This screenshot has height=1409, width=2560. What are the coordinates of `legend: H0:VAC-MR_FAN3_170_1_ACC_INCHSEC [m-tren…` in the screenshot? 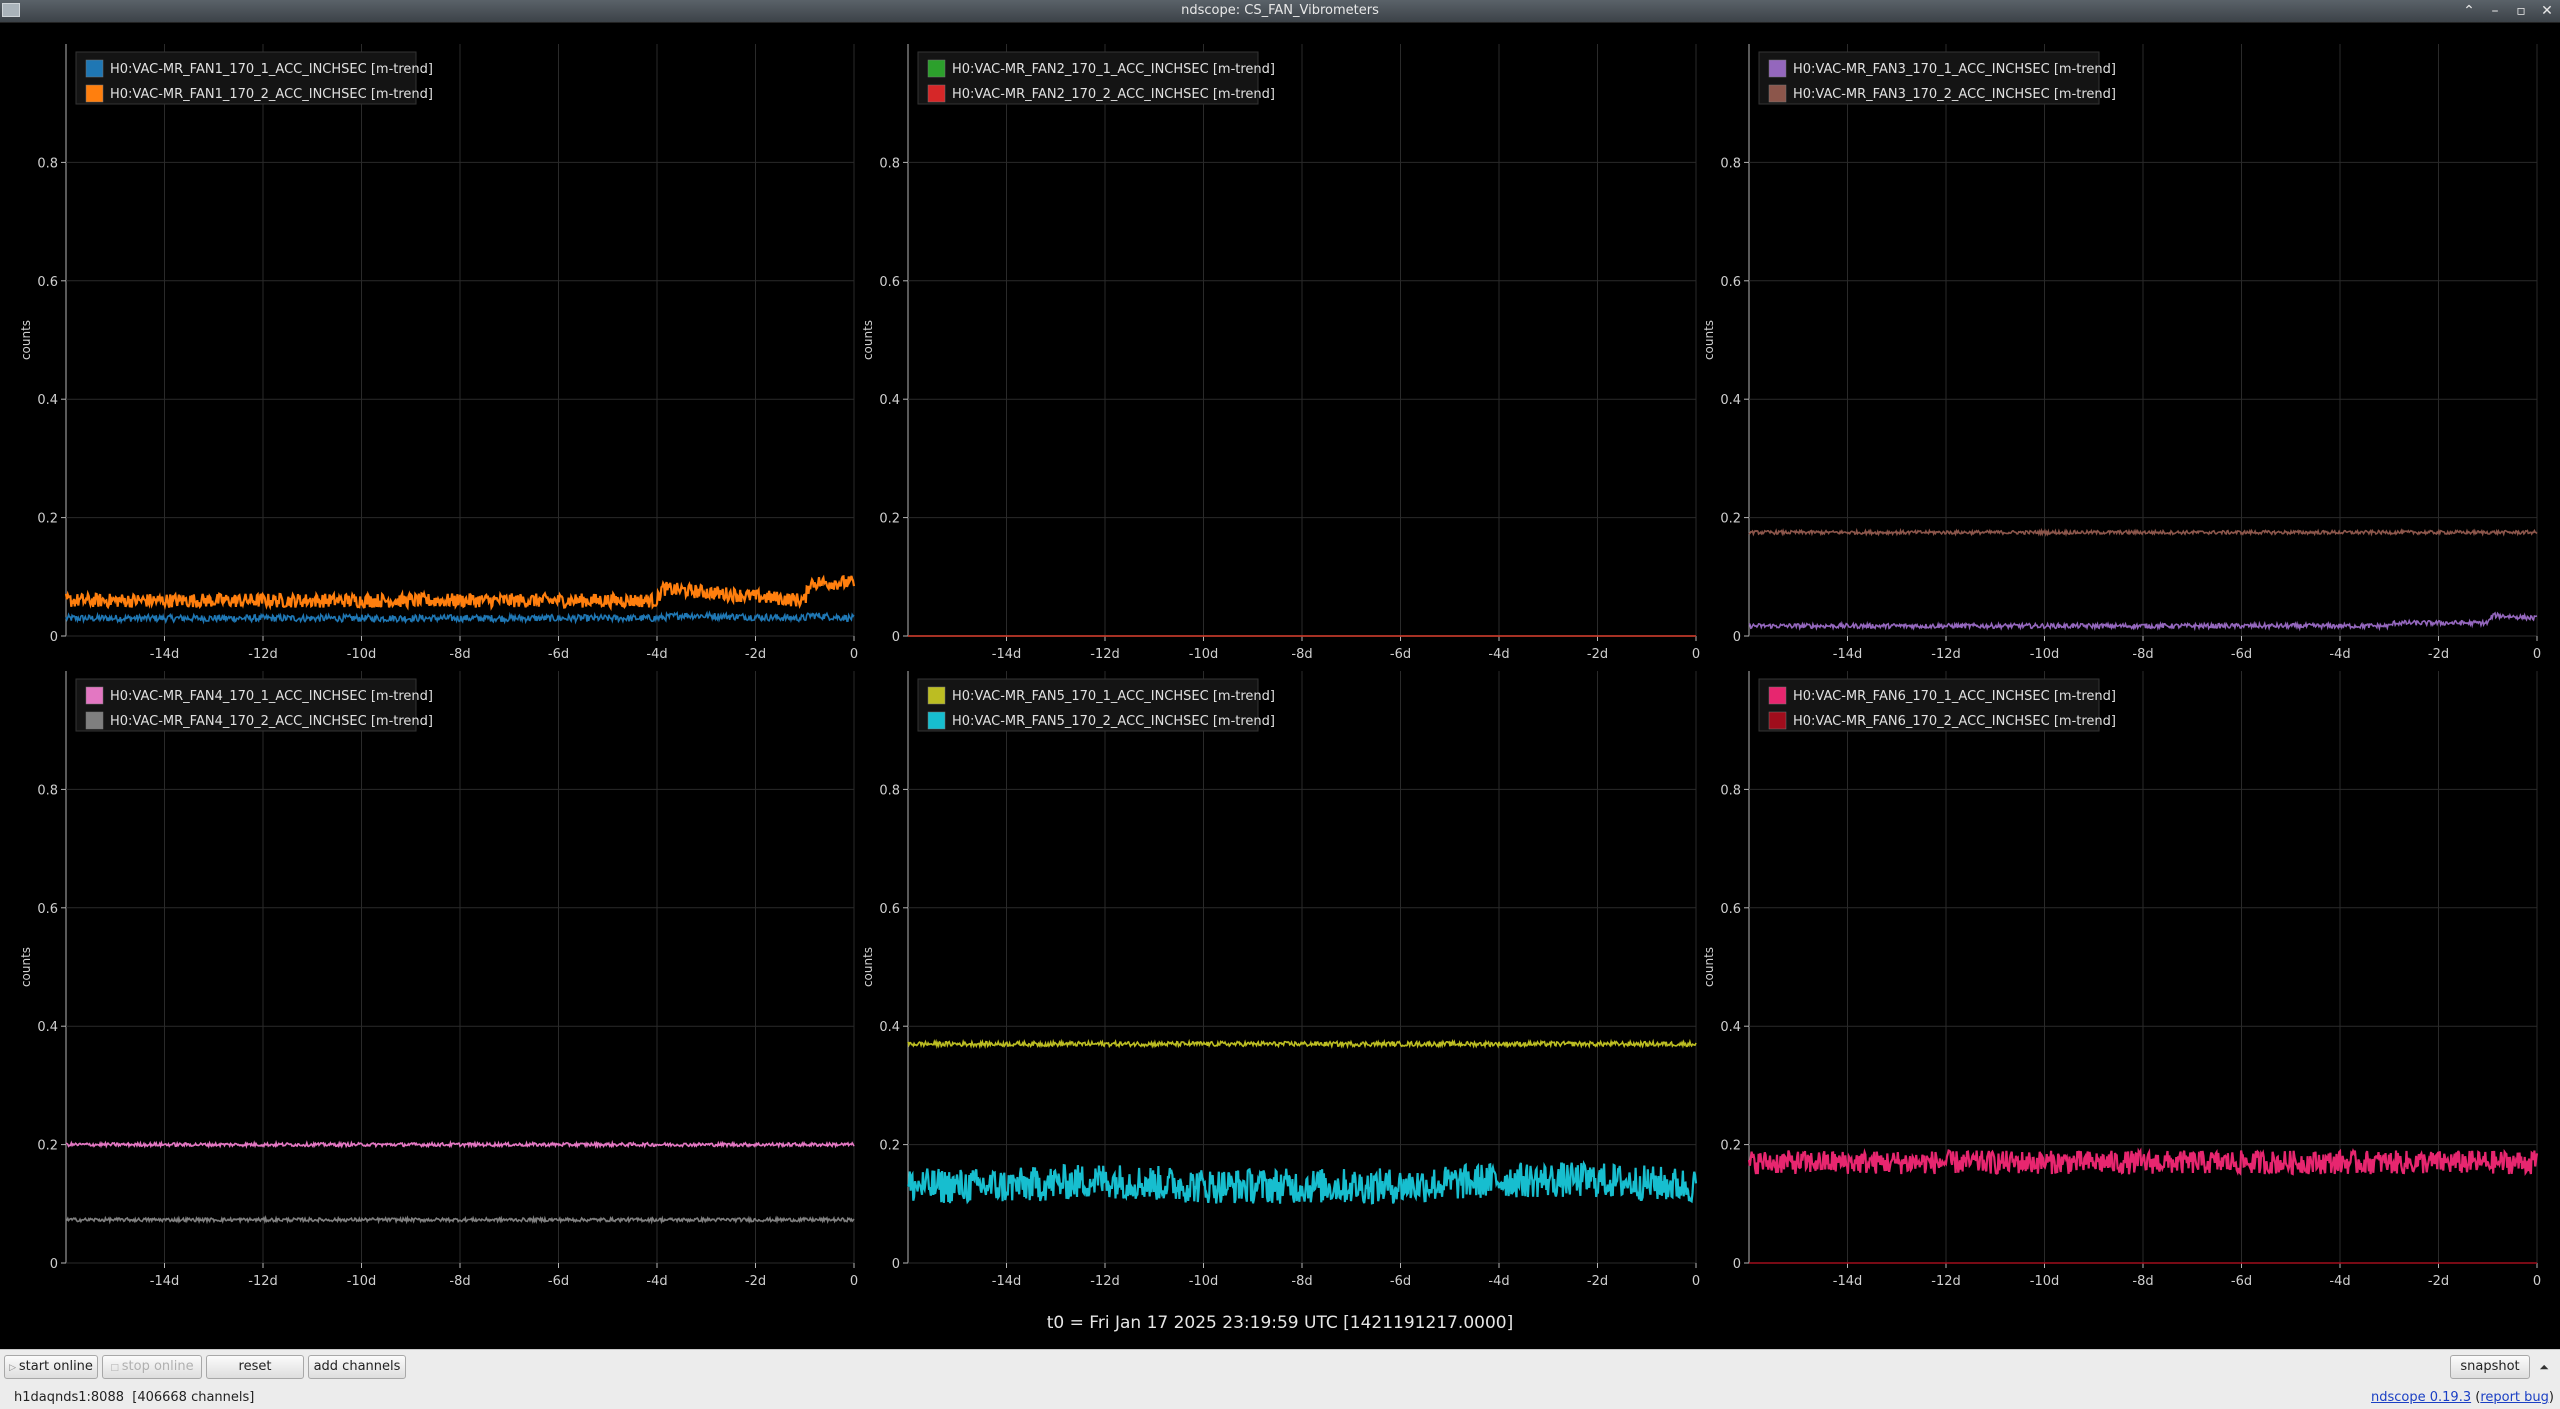 It's located at (1937, 78).